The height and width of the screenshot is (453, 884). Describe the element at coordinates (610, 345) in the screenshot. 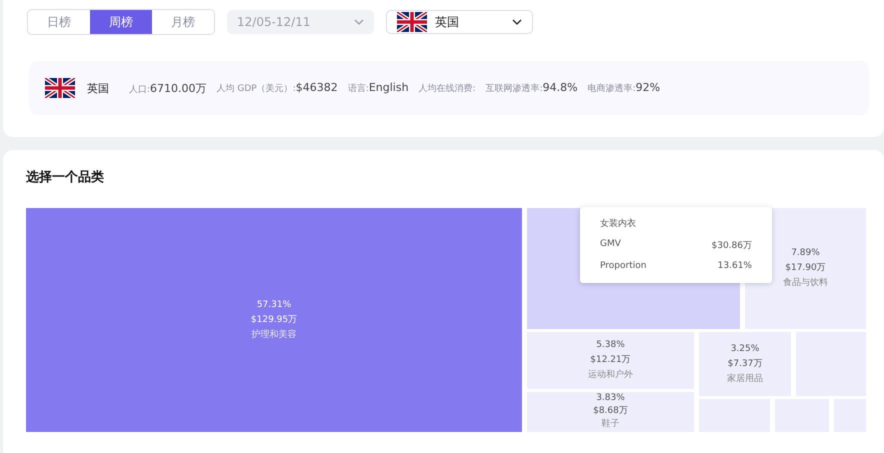

I see `tile-percent: 5.38%` at that location.